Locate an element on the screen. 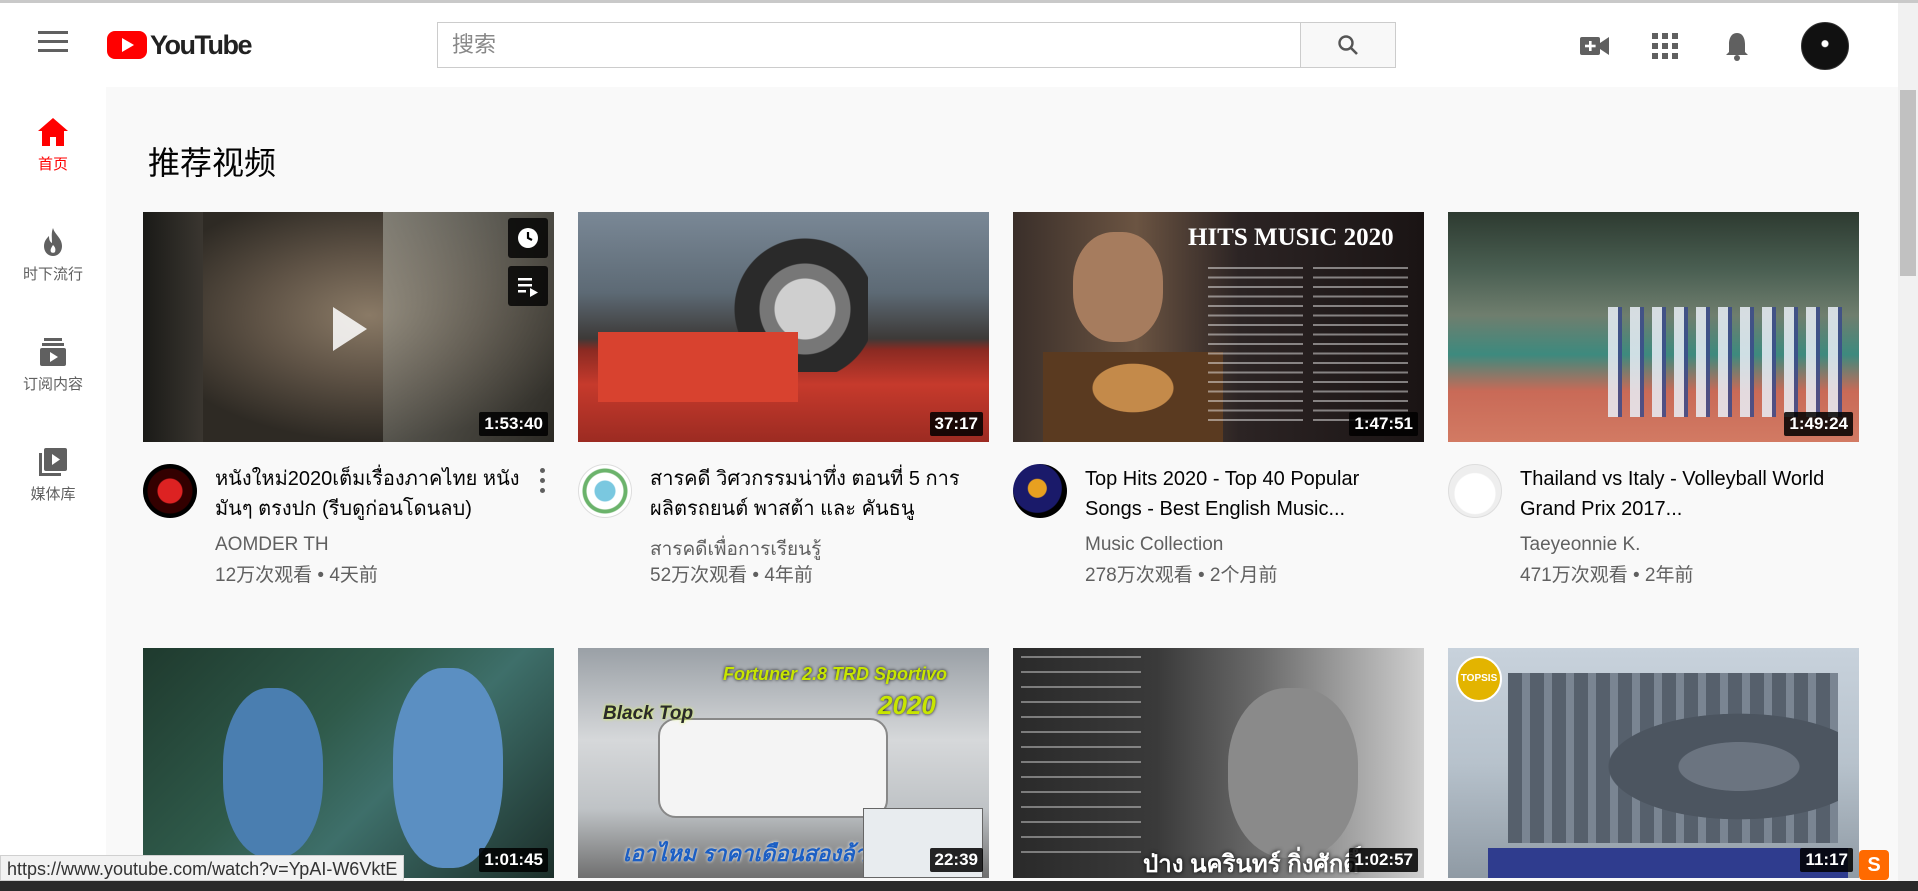  youtube-logo: YouTube is located at coordinates (179, 45).